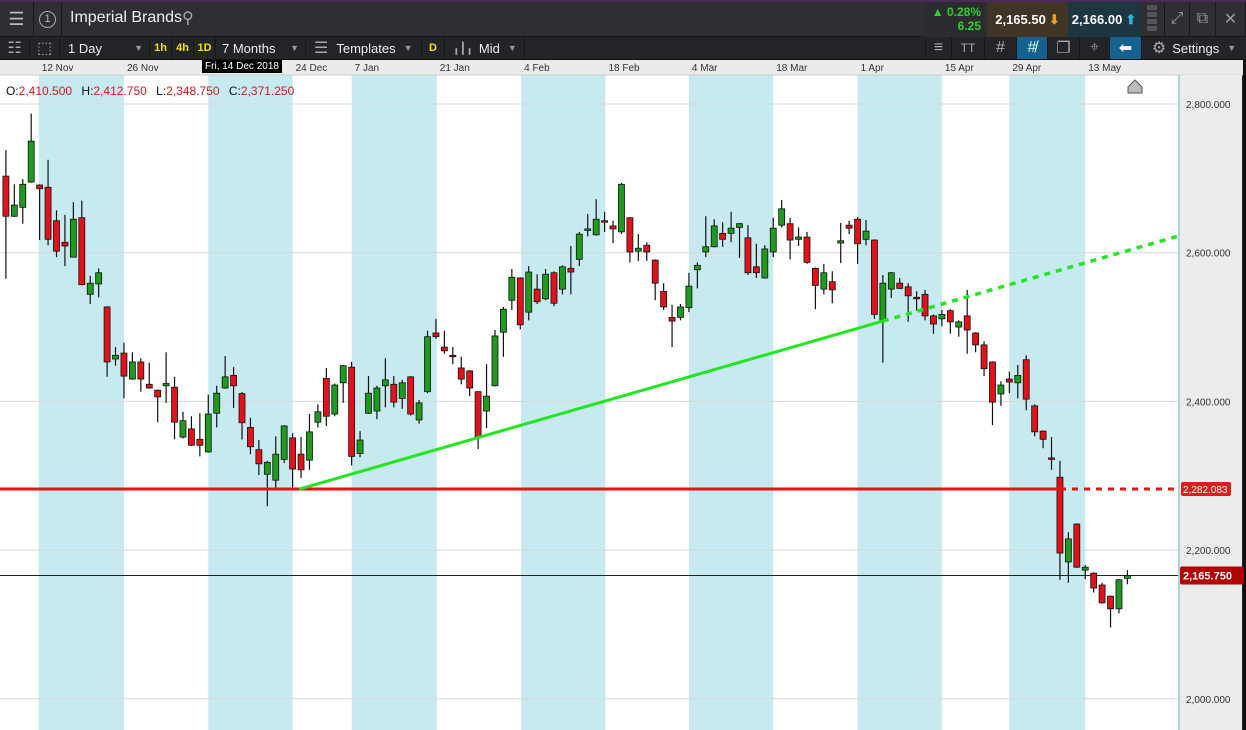 The image size is (1246, 730). What do you see at coordinates (234, 91) in the screenshot?
I see `close-label: C:` at bounding box center [234, 91].